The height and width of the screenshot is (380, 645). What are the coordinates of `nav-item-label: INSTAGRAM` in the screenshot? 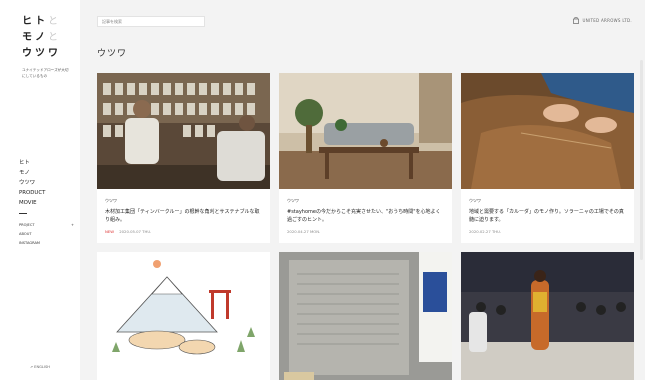 It's located at (30, 243).